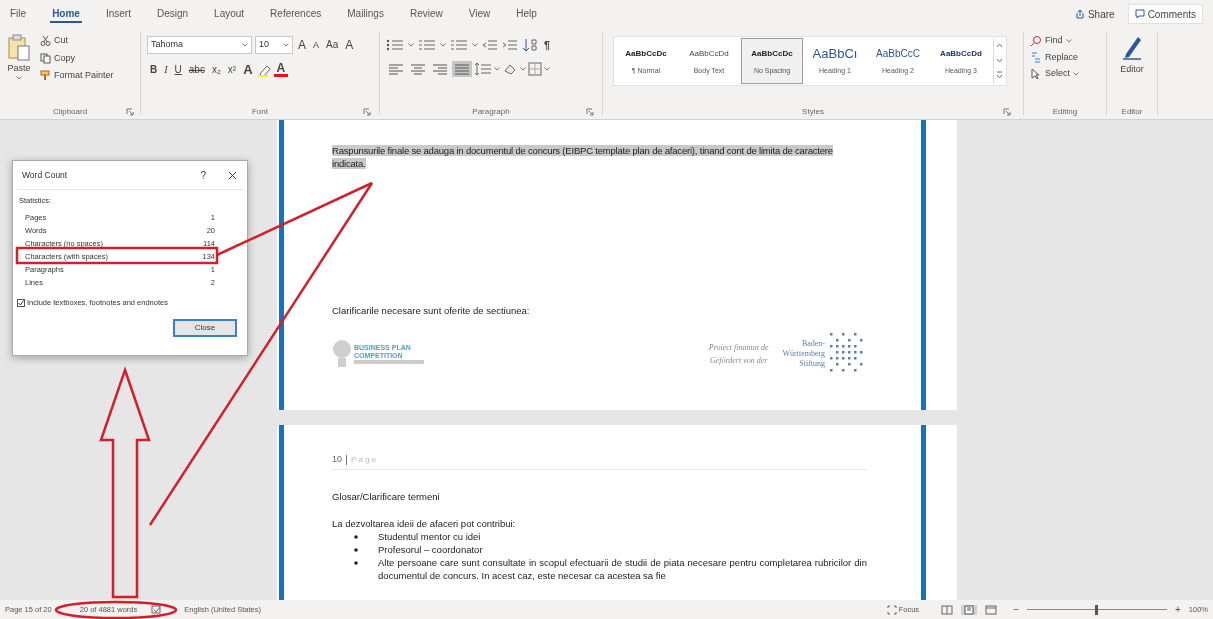 This screenshot has width=1213, height=619. I want to click on numbering-icon, so click(427, 45).